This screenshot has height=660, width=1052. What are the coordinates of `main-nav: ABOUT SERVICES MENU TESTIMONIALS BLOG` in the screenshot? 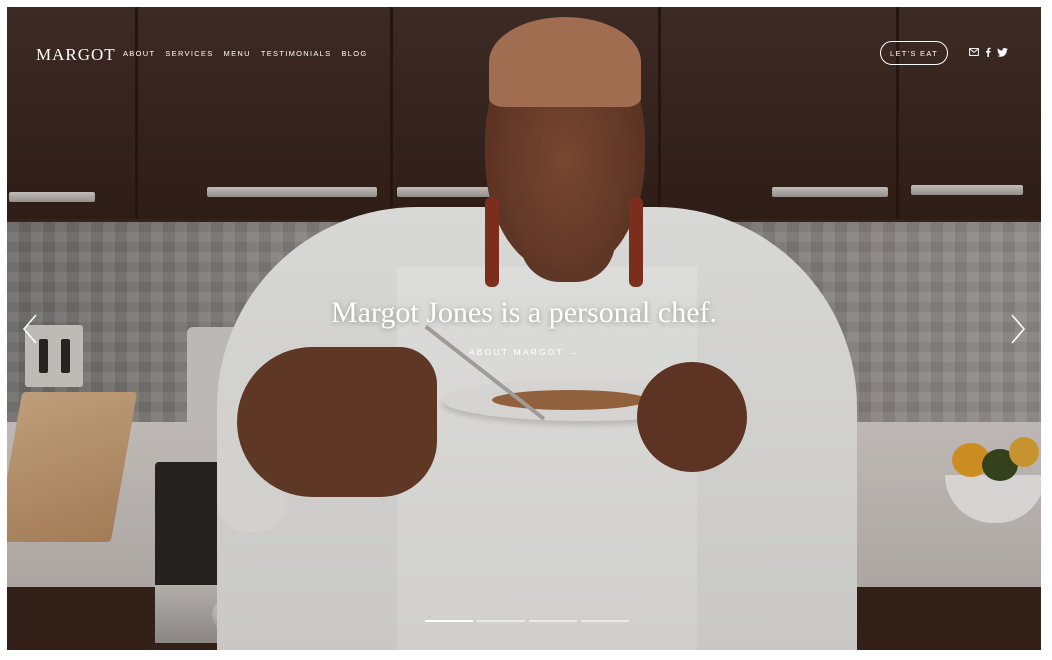 It's located at (245, 53).